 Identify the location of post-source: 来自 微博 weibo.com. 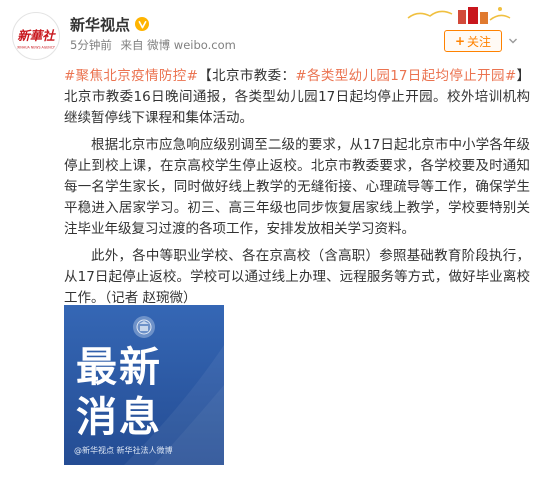
(178, 45).